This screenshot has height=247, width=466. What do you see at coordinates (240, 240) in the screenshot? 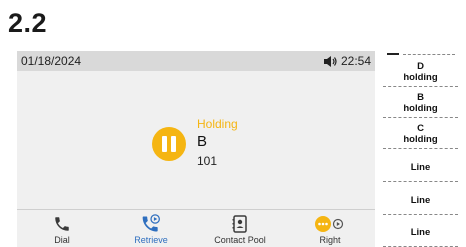
I see `softkey-contact-pool-label: Contact Pool` at bounding box center [240, 240].